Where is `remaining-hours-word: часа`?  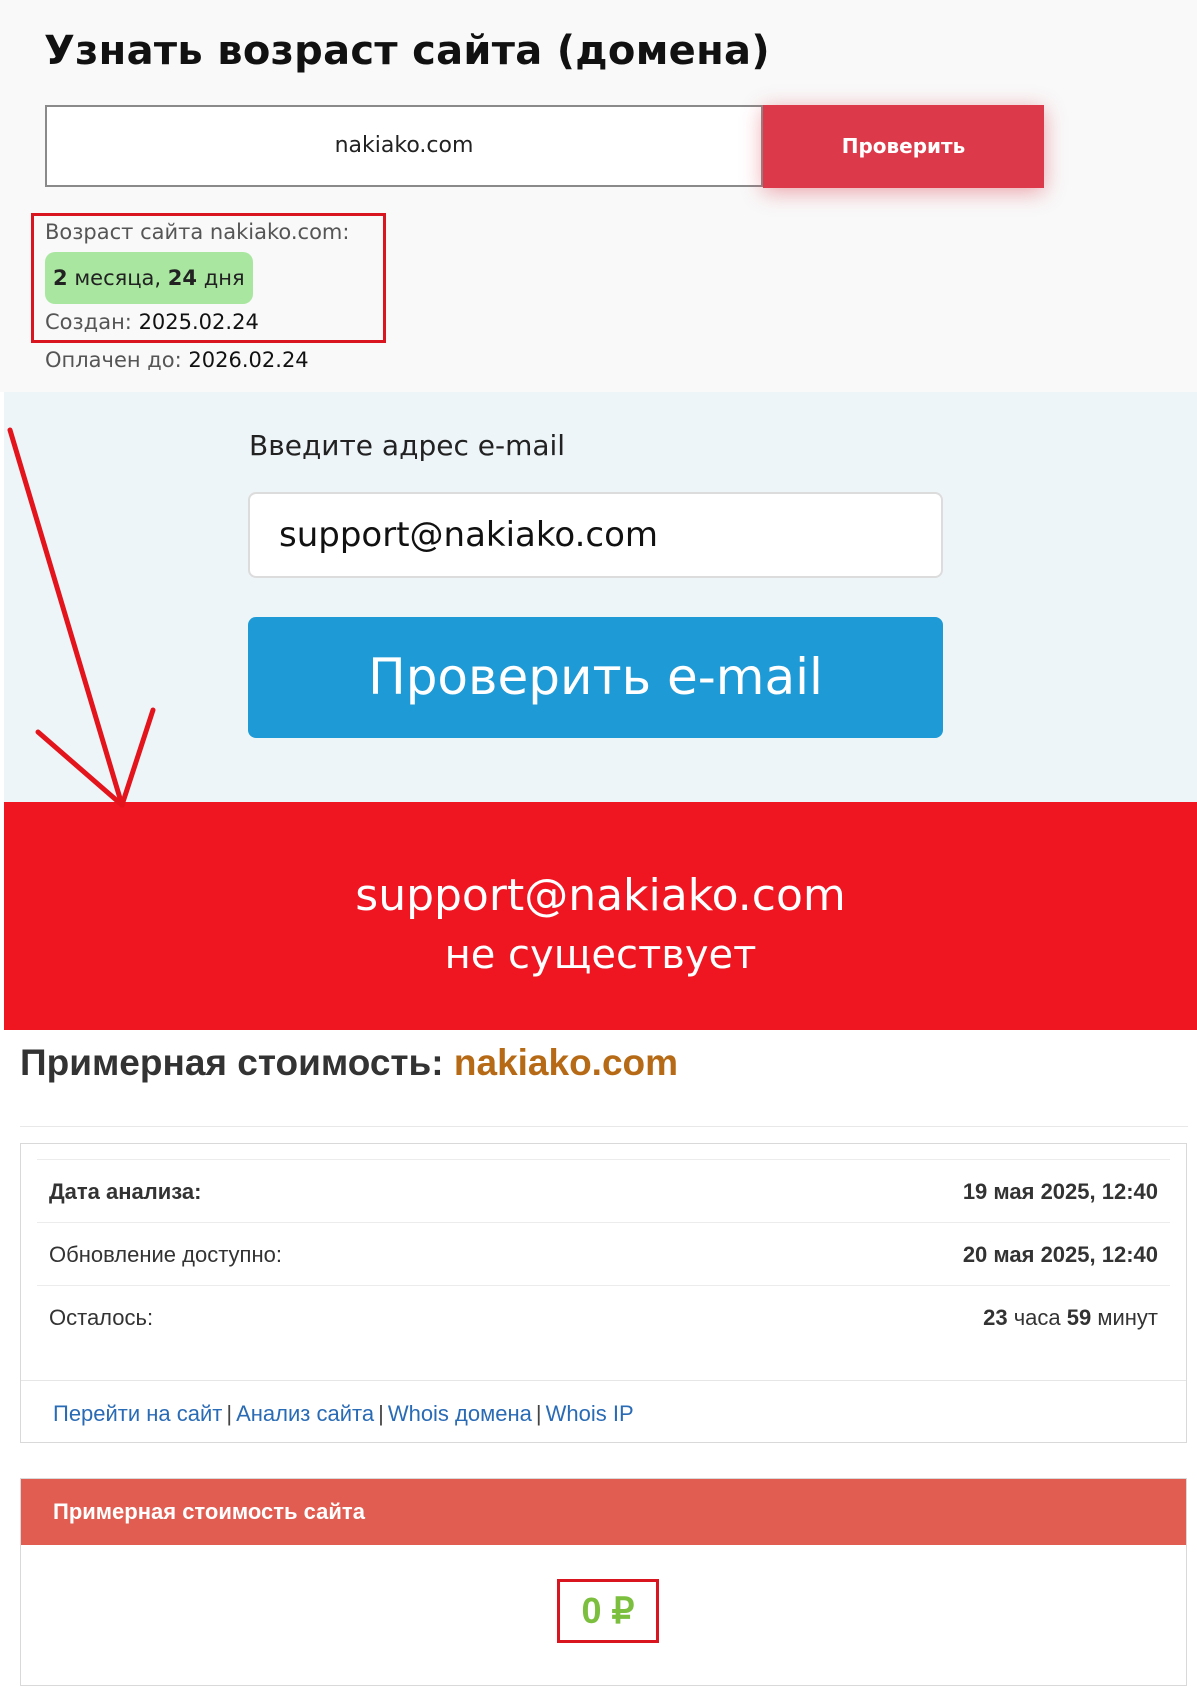
remaining-hours-word: часа is located at coordinates (1037, 1317).